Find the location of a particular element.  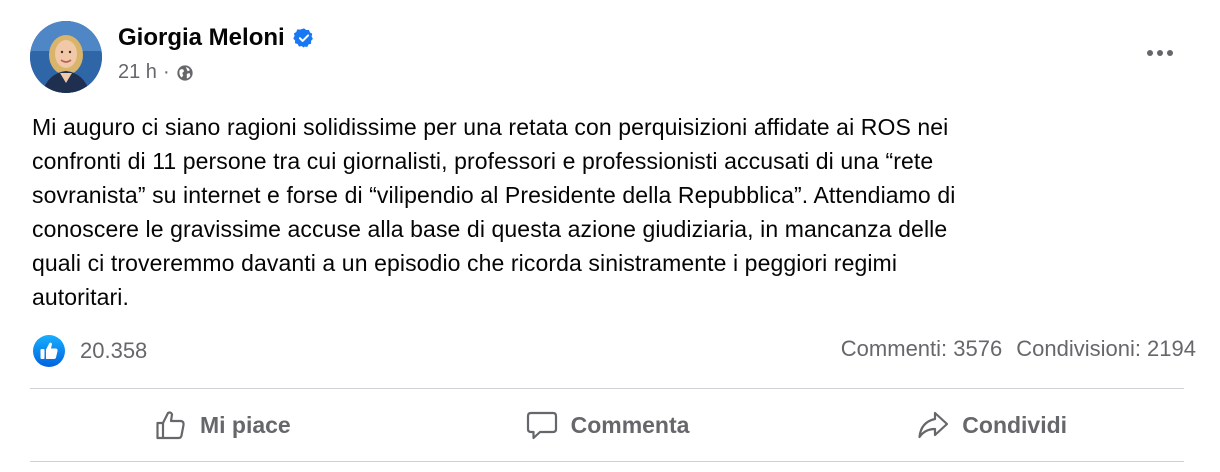

verified-badge-icon is located at coordinates (303, 38).